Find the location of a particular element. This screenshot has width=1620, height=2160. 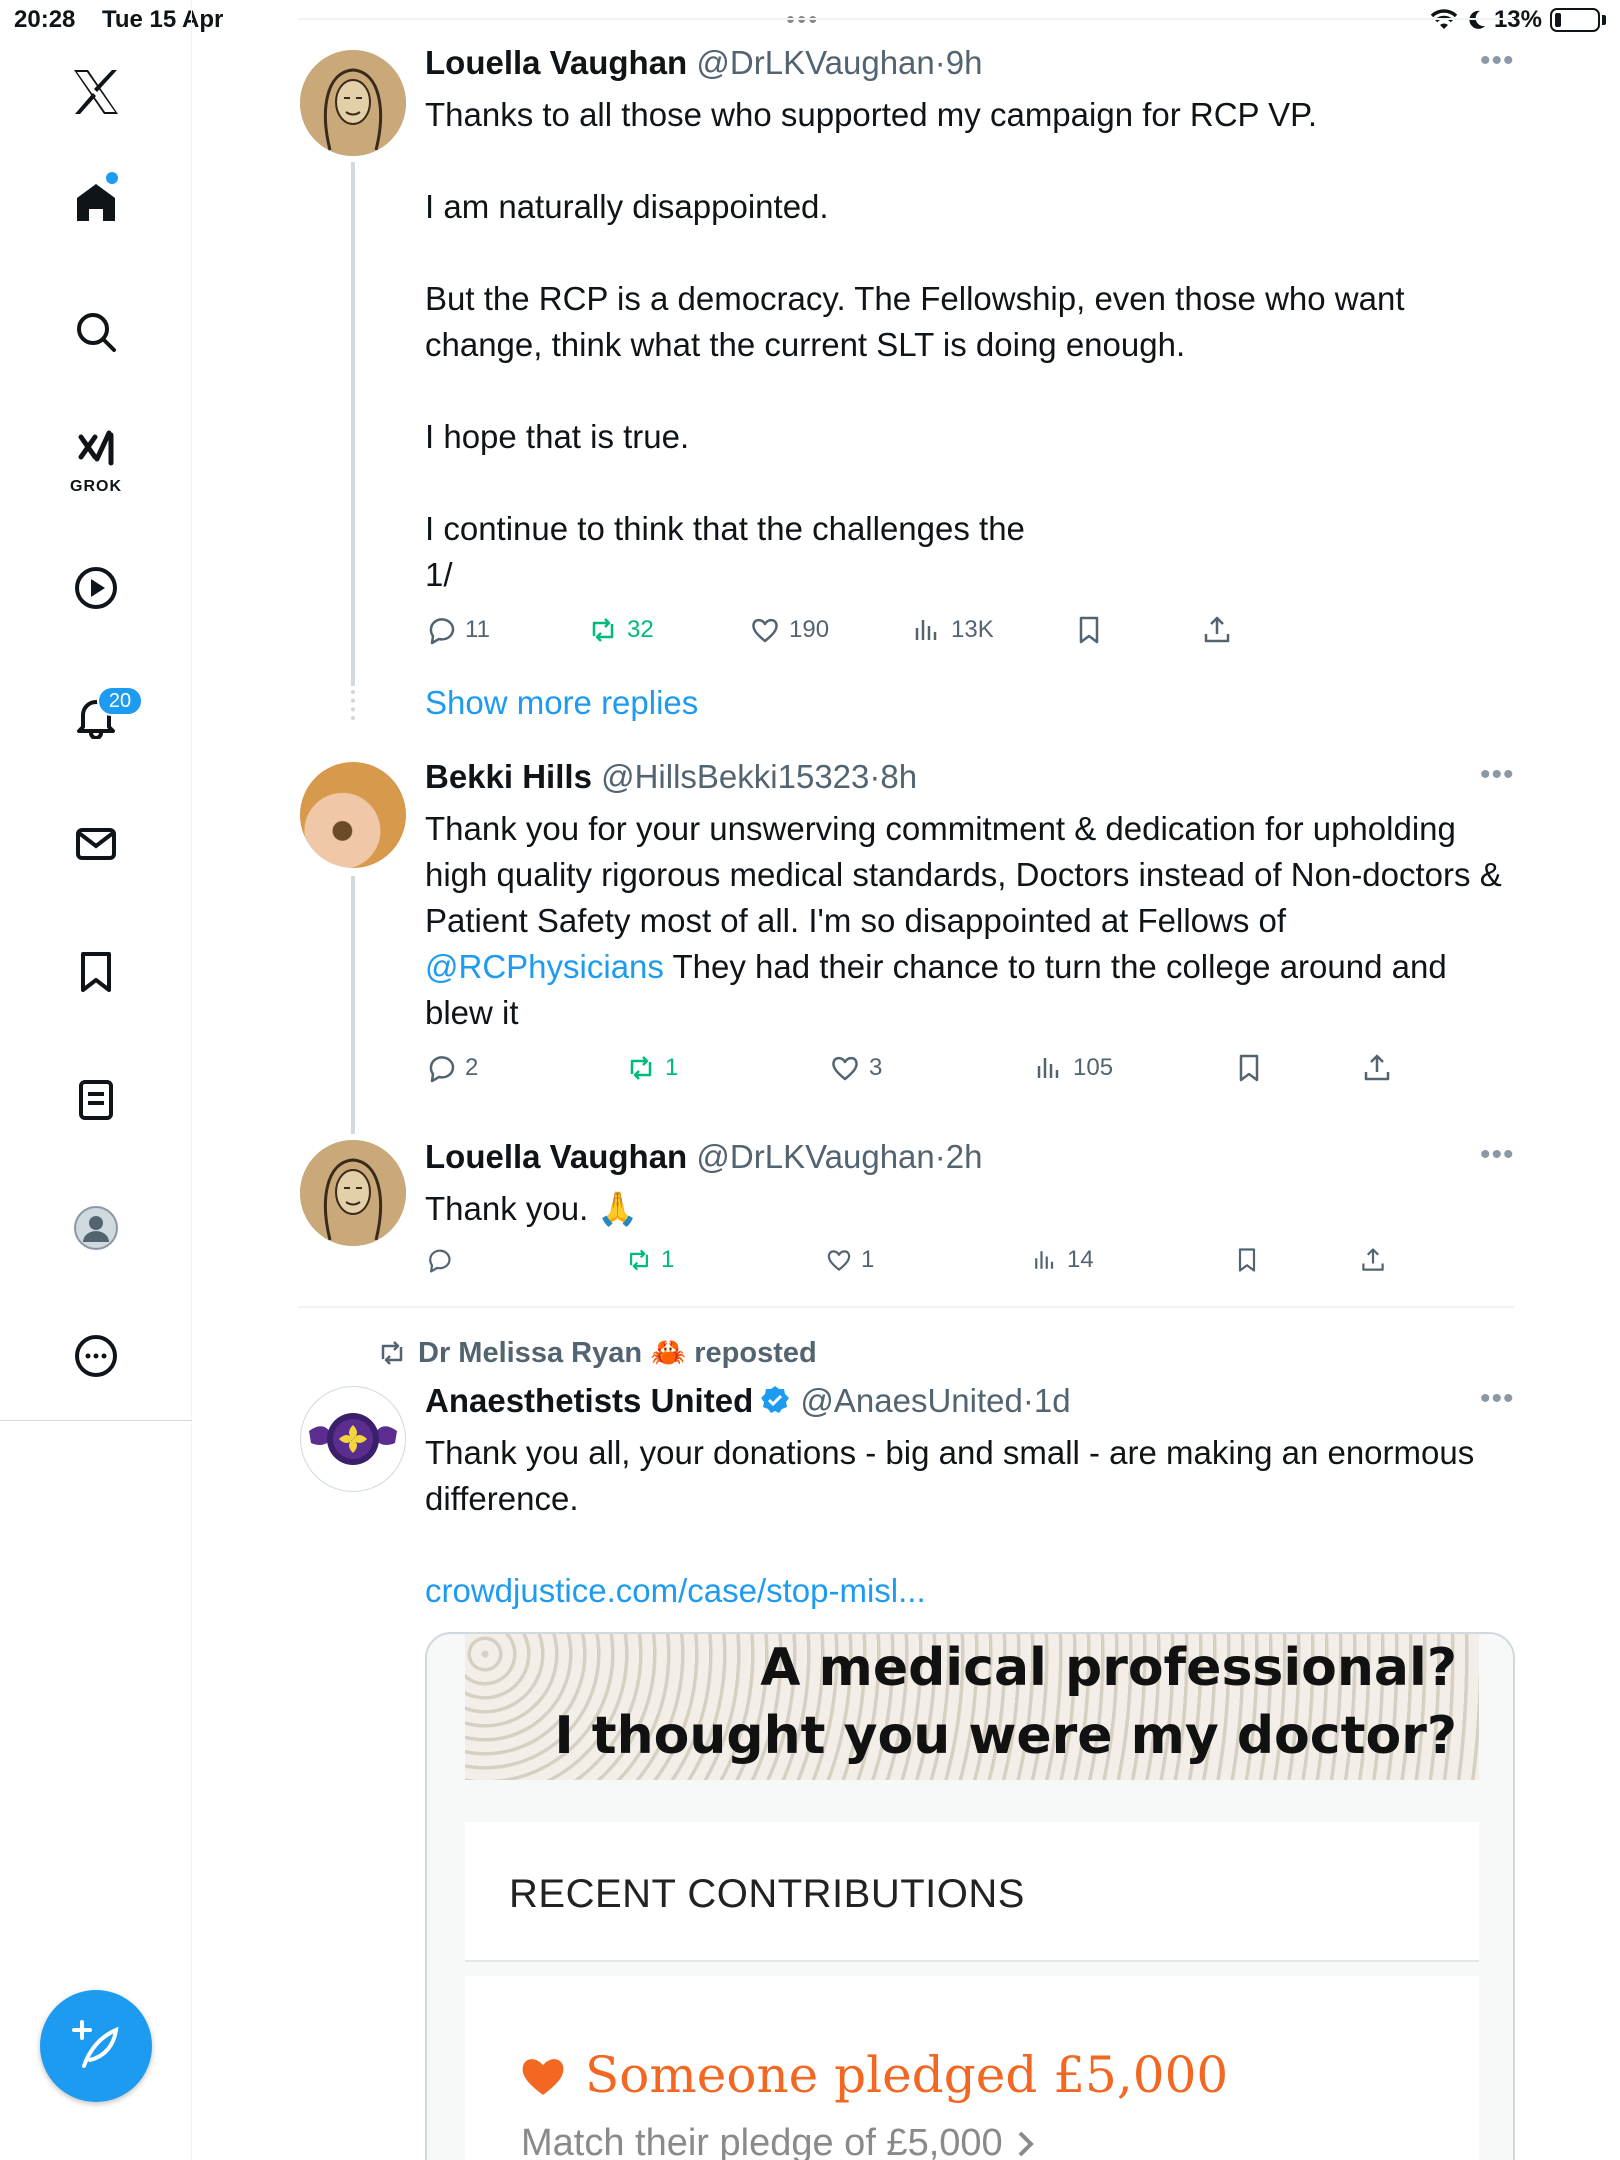

reply-button: 2 is located at coordinates (451, 1068).